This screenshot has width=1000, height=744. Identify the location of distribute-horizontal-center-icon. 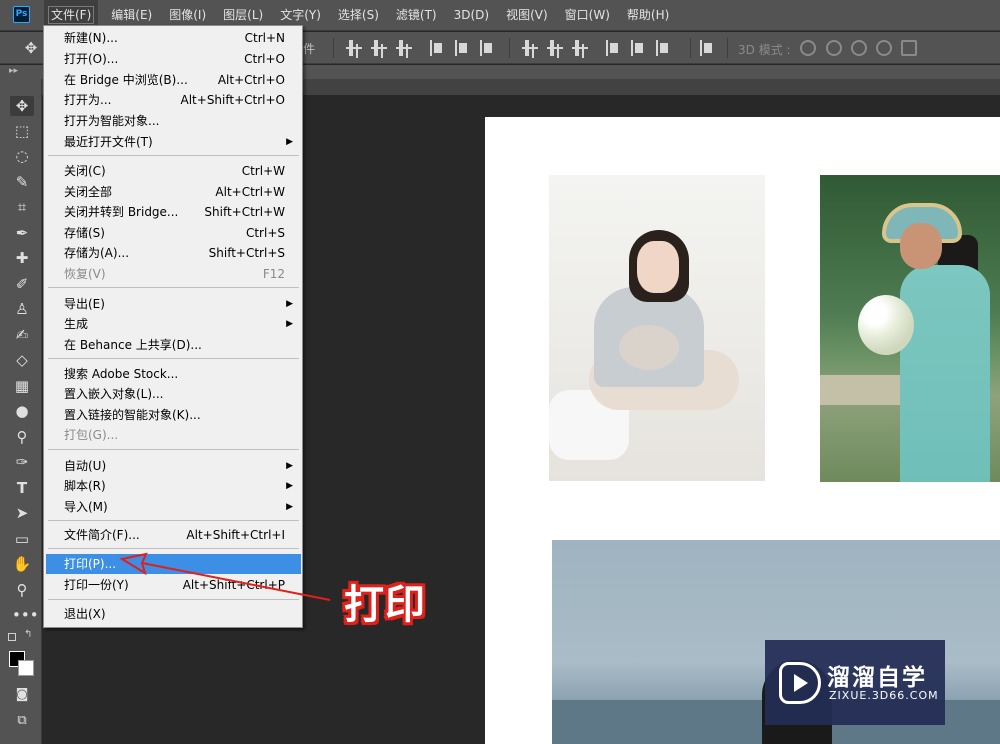
(639, 48).